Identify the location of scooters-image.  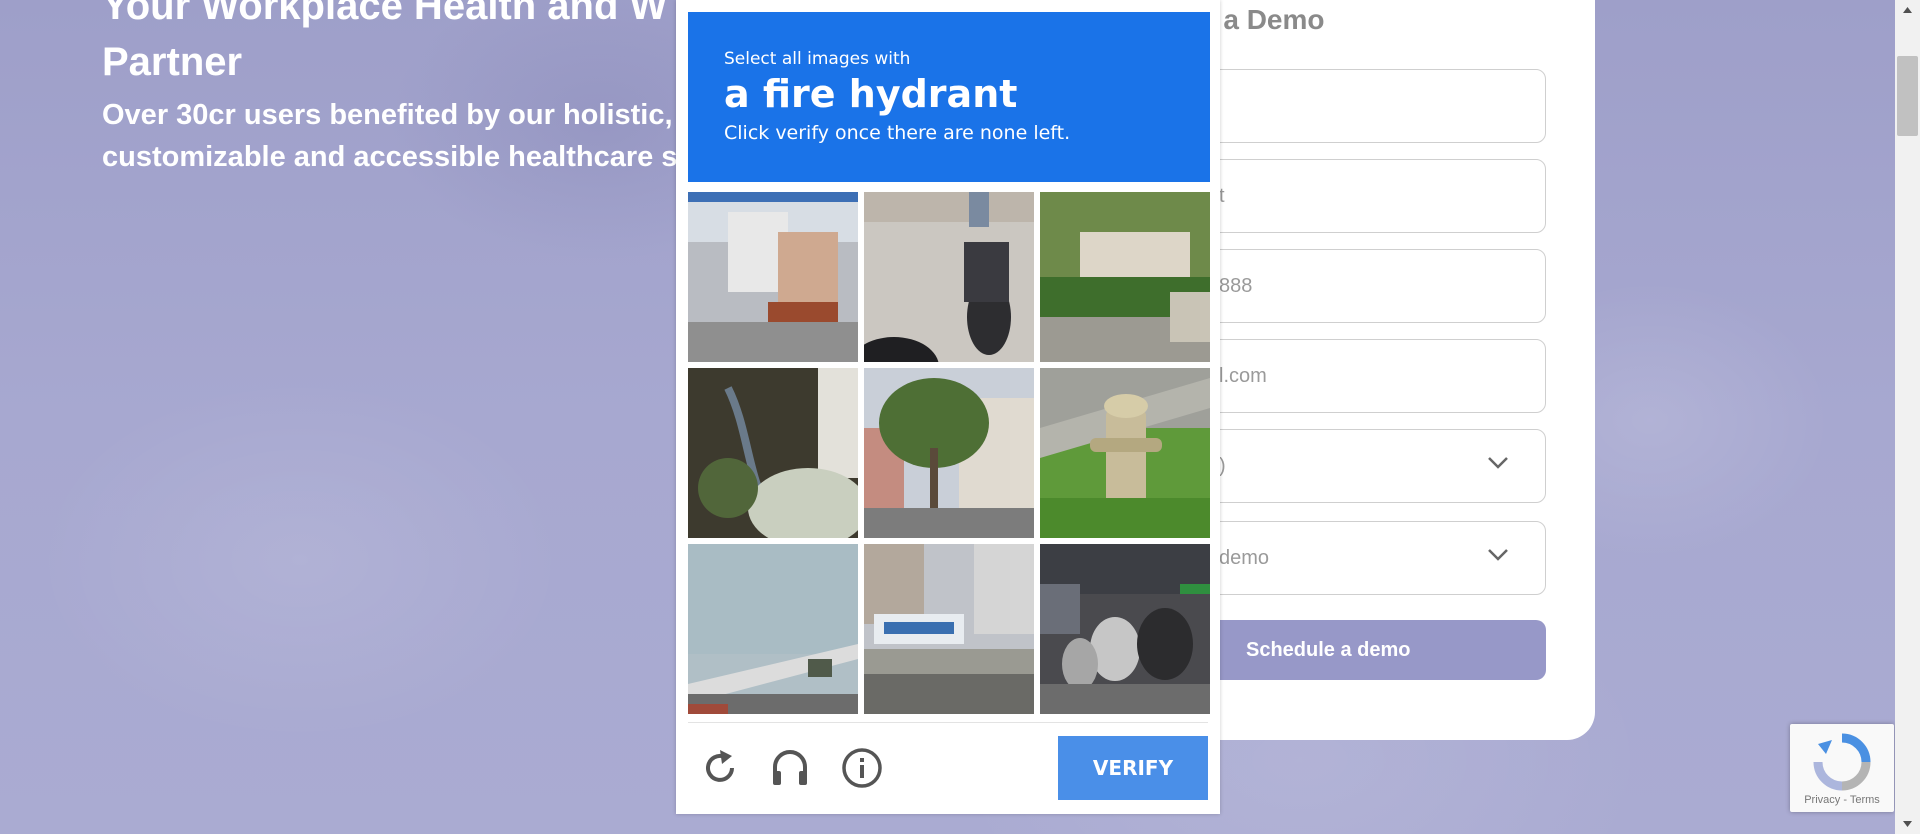
(1125, 629).